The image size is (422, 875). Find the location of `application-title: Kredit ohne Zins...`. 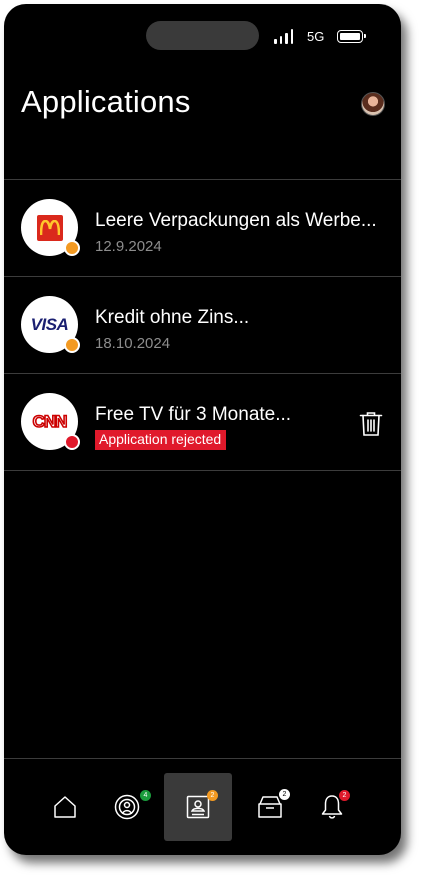

application-title: Kredit ohne Zins... is located at coordinates (172, 317).